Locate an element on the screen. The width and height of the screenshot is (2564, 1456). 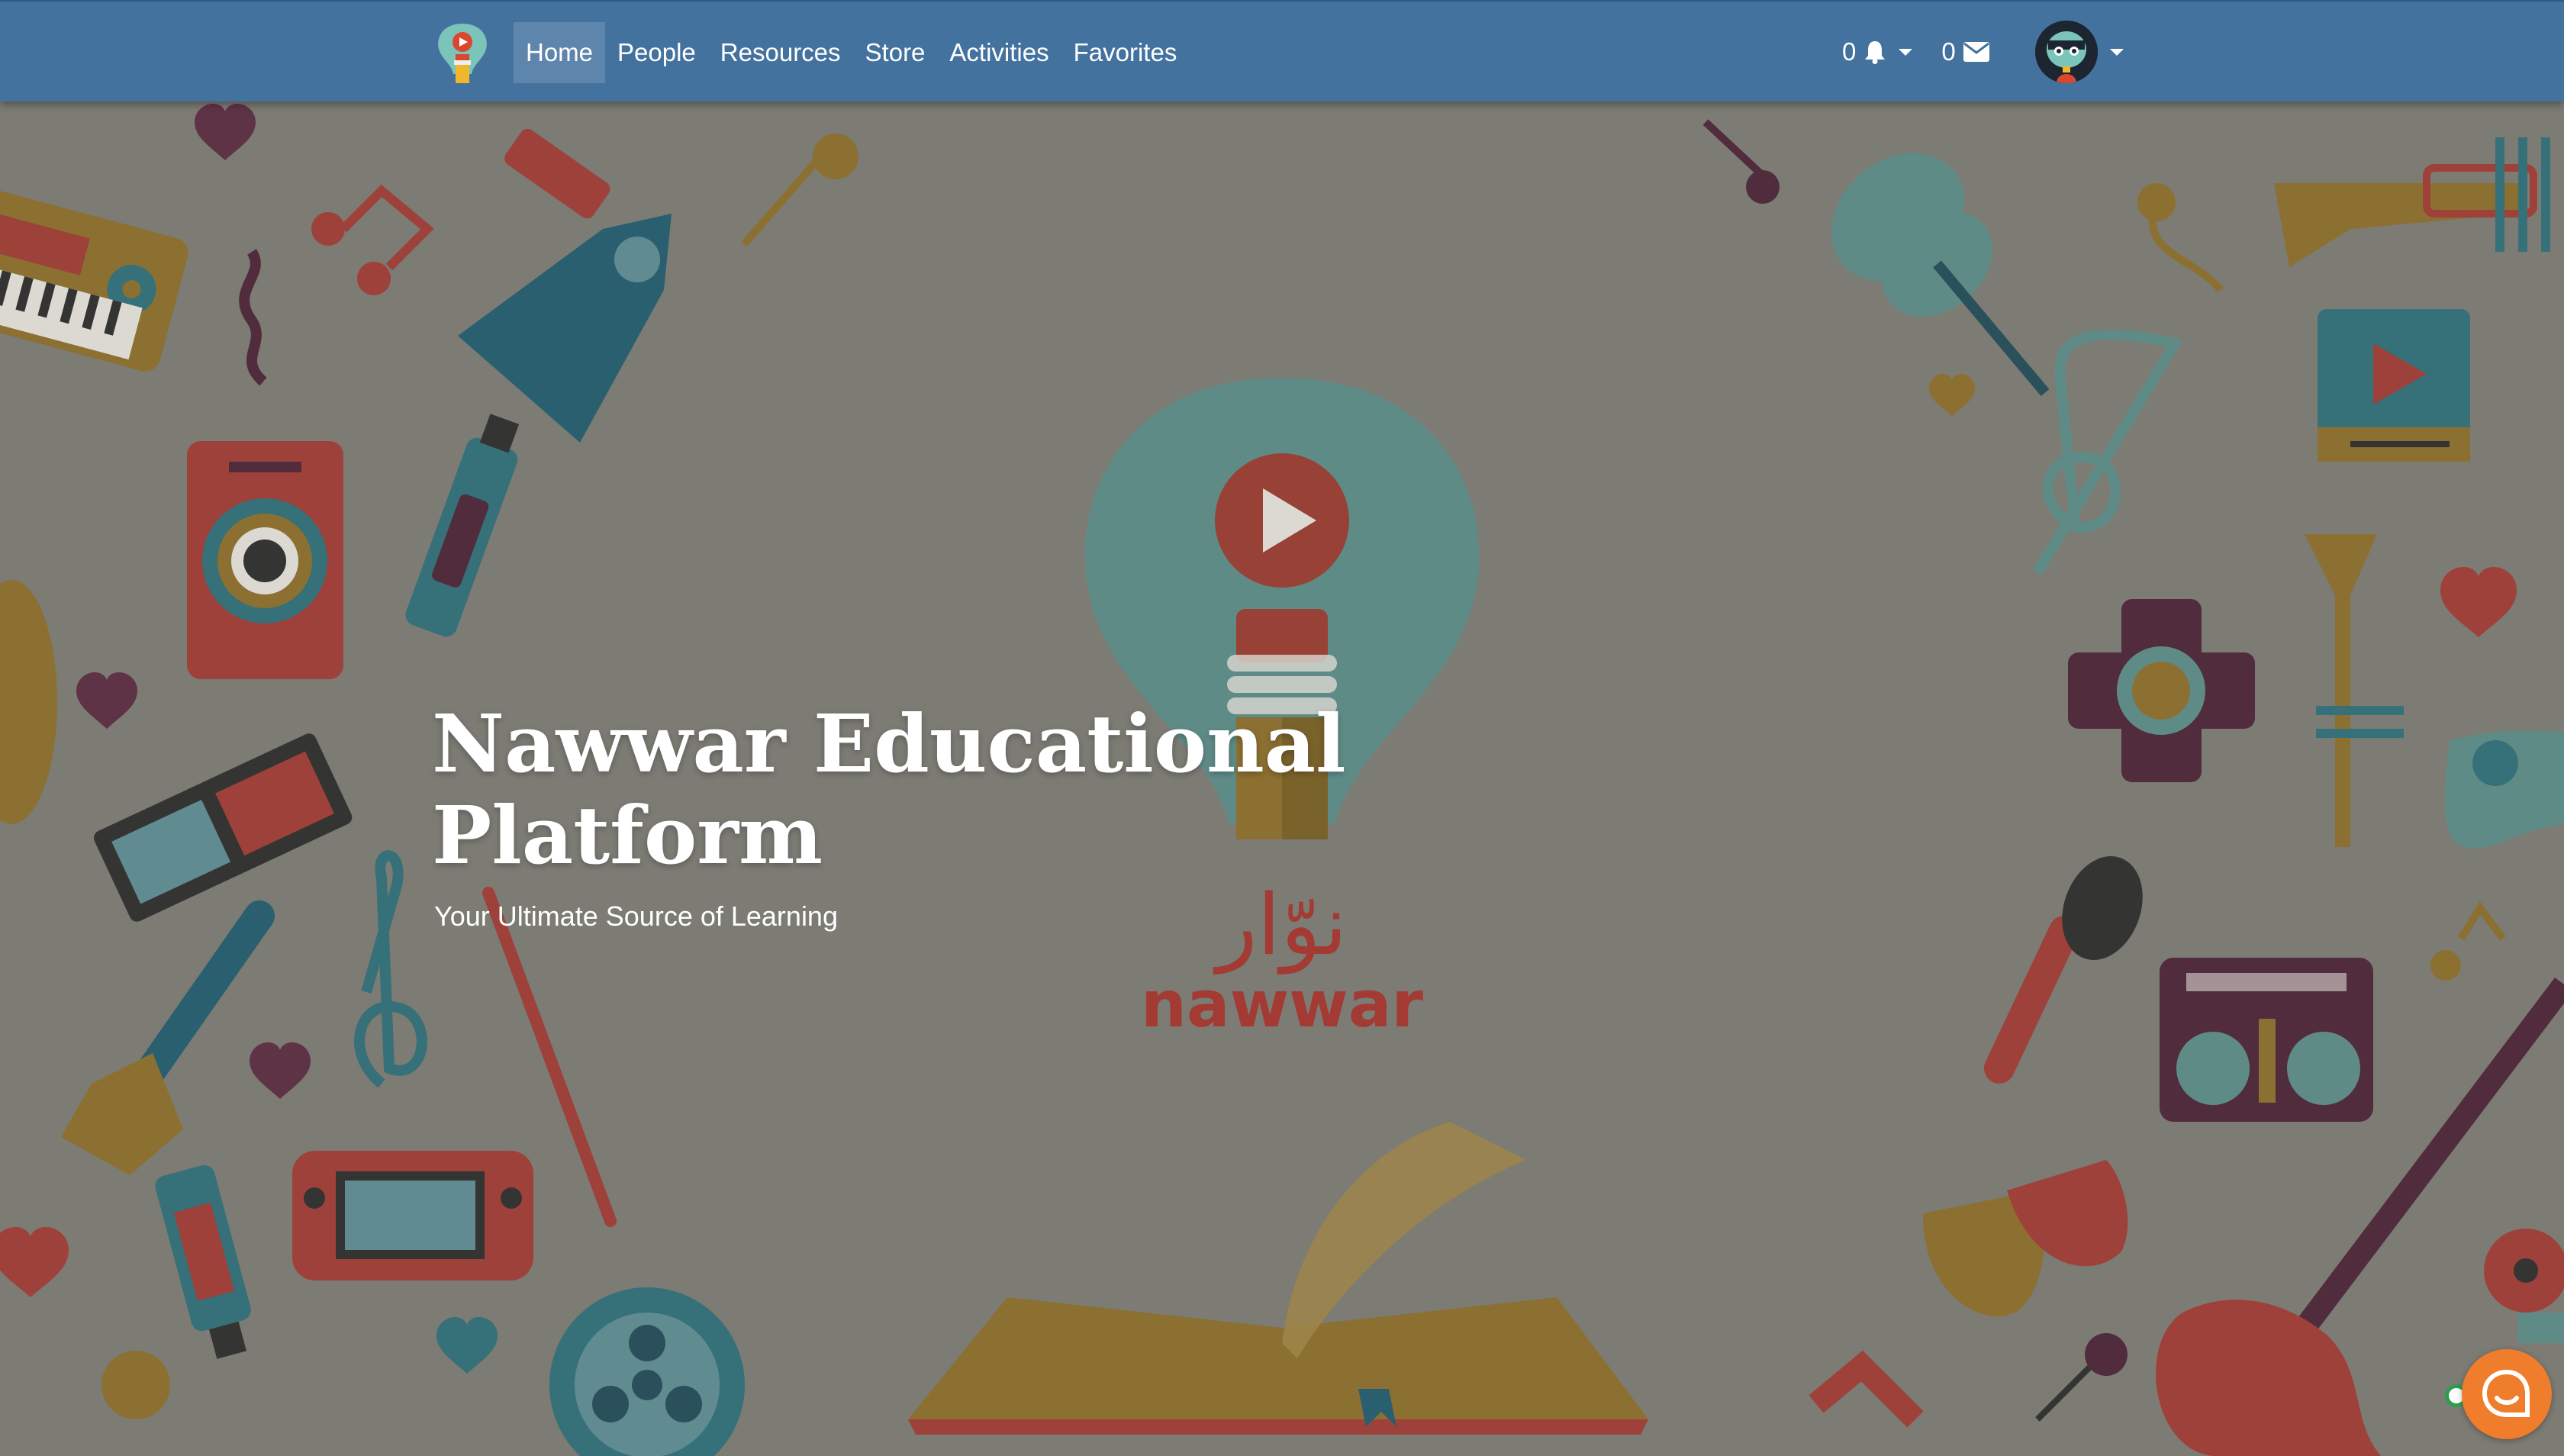
nawwar-bulb-logo-icon is located at coordinates (462, 53).